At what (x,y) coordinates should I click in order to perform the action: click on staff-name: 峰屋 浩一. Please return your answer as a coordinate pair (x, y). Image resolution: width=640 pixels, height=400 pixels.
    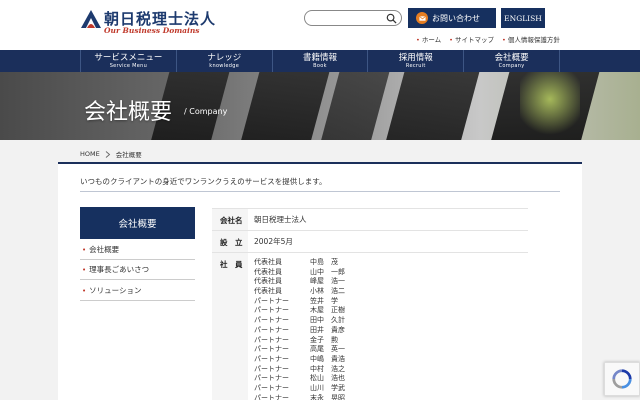
    Looking at the image, I should click on (327, 281).